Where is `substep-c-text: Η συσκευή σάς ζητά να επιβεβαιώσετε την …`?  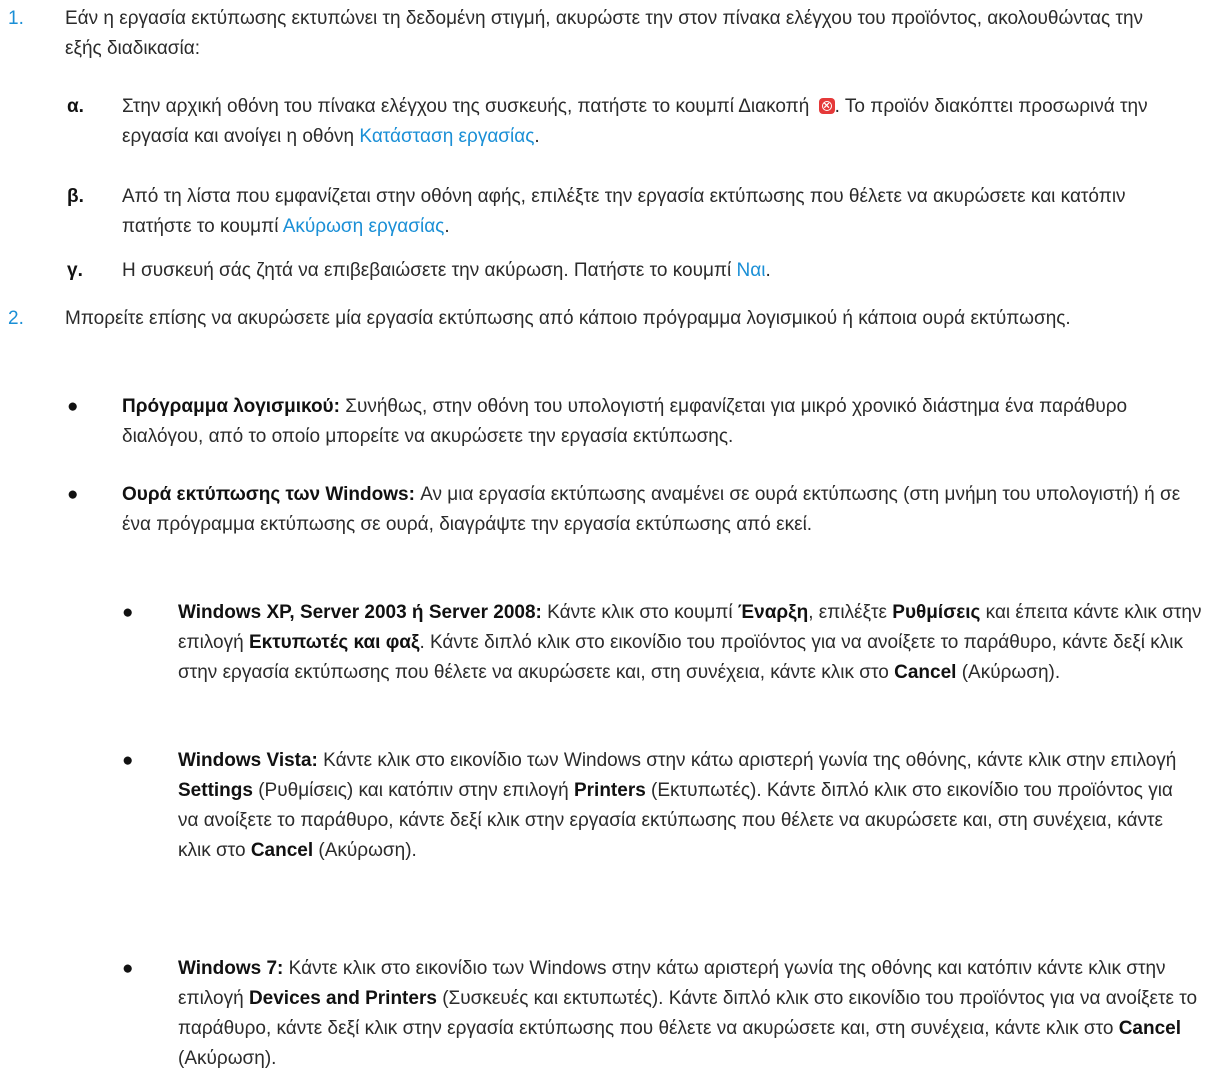 substep-c-text: Η συσκευή σάς ζητά να επιβεβαιώσετε την … is located at coordinates (652, 271).